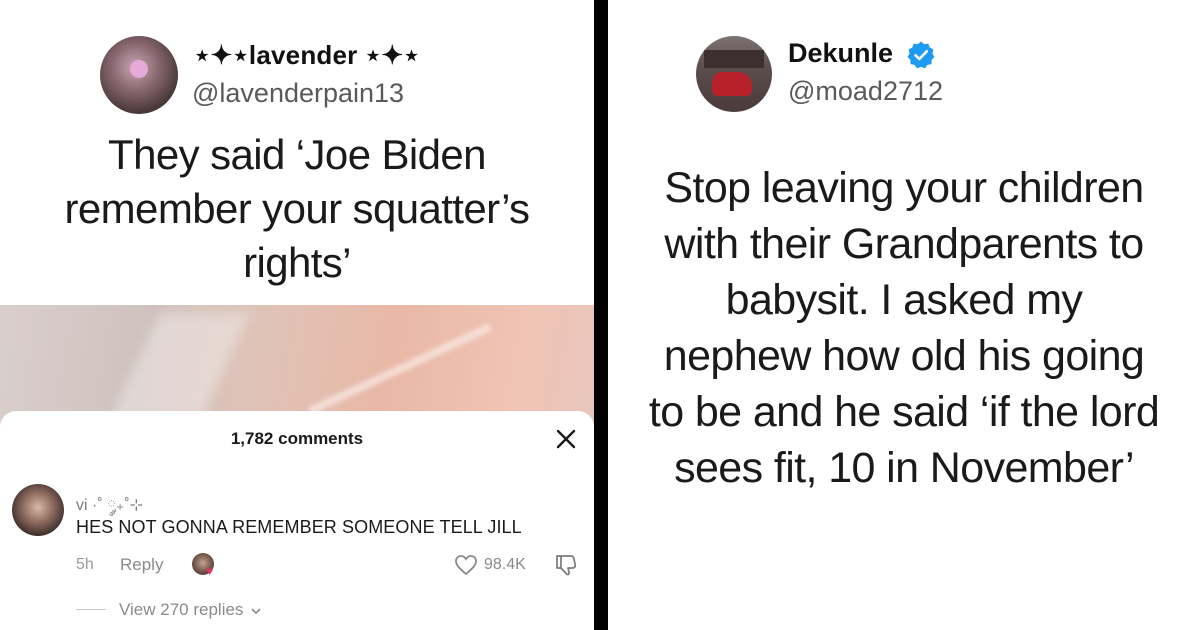 The image size is (1200, 630). What do you see at coordinates (181, 609) in the screenshot?
I see `view-replies-label: View 270 replies` at bounding box center [181, 609].